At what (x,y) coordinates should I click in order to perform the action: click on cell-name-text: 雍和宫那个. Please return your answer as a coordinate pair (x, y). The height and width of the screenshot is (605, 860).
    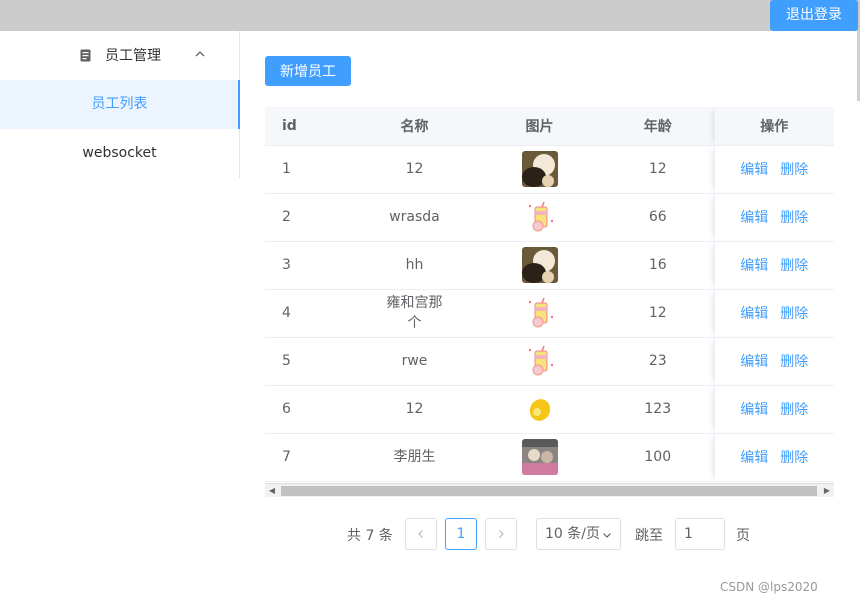
    Looking at the image, I should click on (414, 313).